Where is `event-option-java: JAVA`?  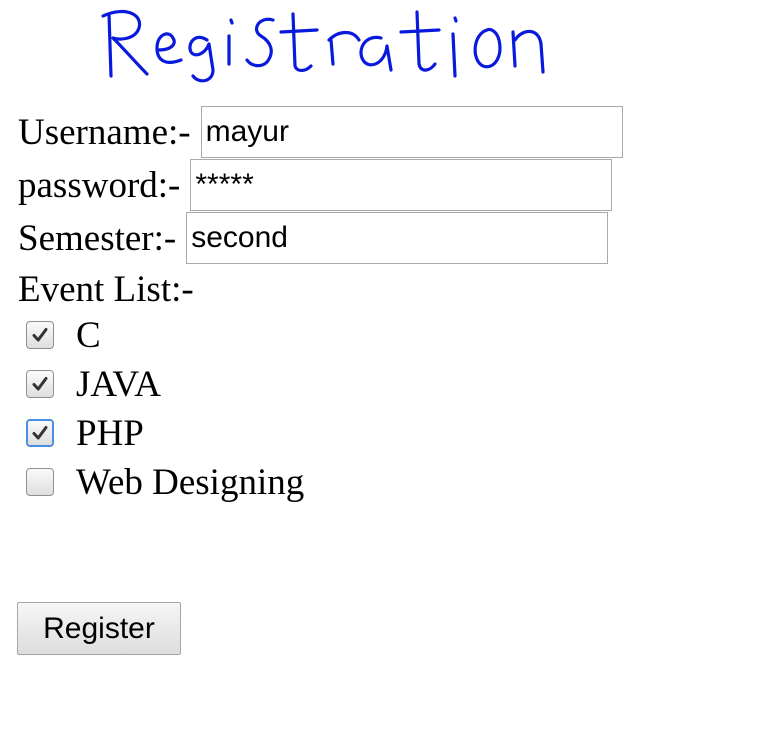
event-option-java: JAVA is located at coordinates (93, 384).